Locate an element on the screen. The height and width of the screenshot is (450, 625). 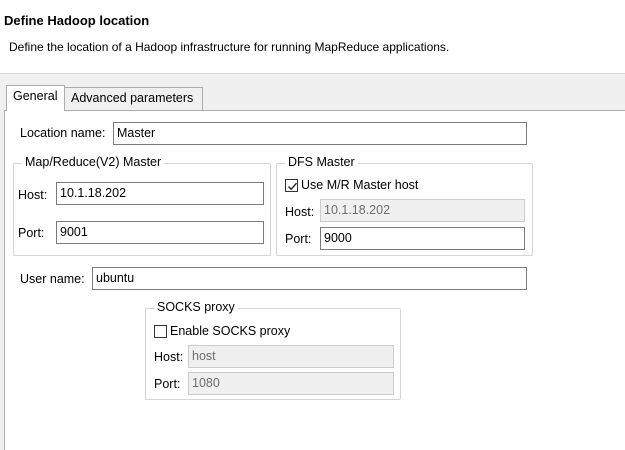
enable-socks-proxy-label: Enable SOCKS proxy is located at coordinates (230, 331).